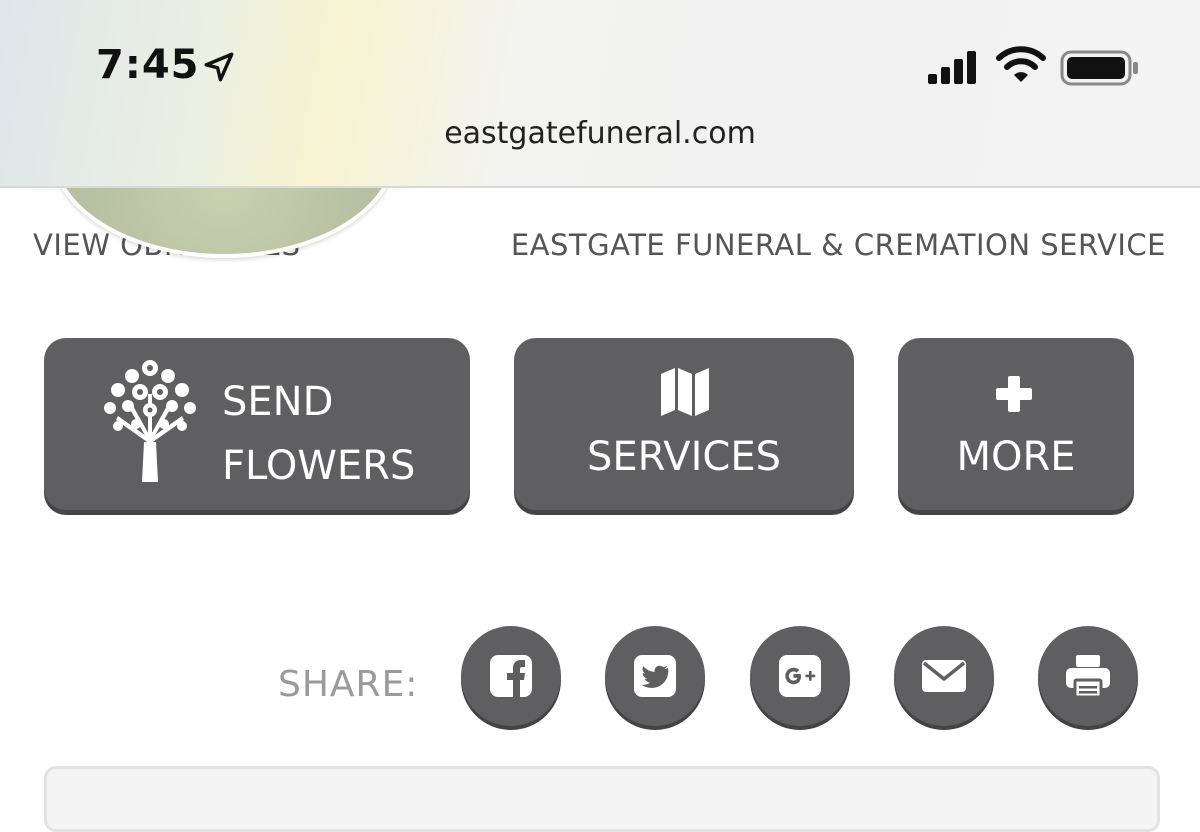 The image size is (1200, 832). Describe the element at coordinates (684, 457) in the screenshot. I see `services-label: SERVICES` at that location.